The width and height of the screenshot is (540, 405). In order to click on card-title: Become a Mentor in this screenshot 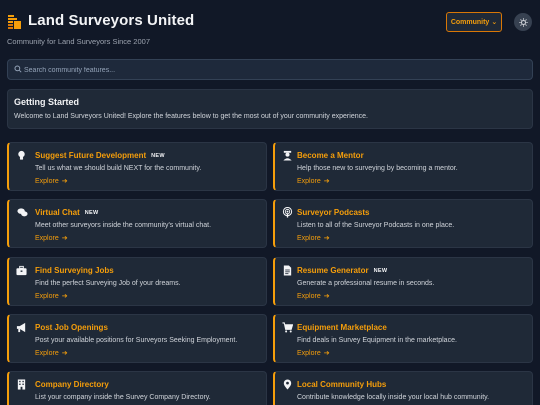, I will do `click(330, 155)`.